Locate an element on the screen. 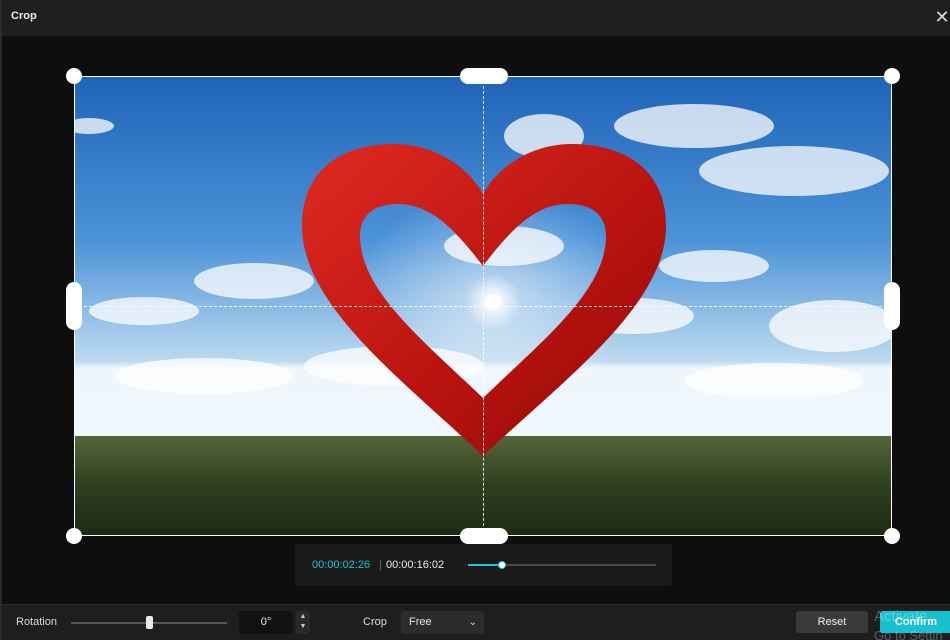 Image resolution: width=950 pixels, height=640 pixels. playback-progress-fill is located at coordinates (485, 565).